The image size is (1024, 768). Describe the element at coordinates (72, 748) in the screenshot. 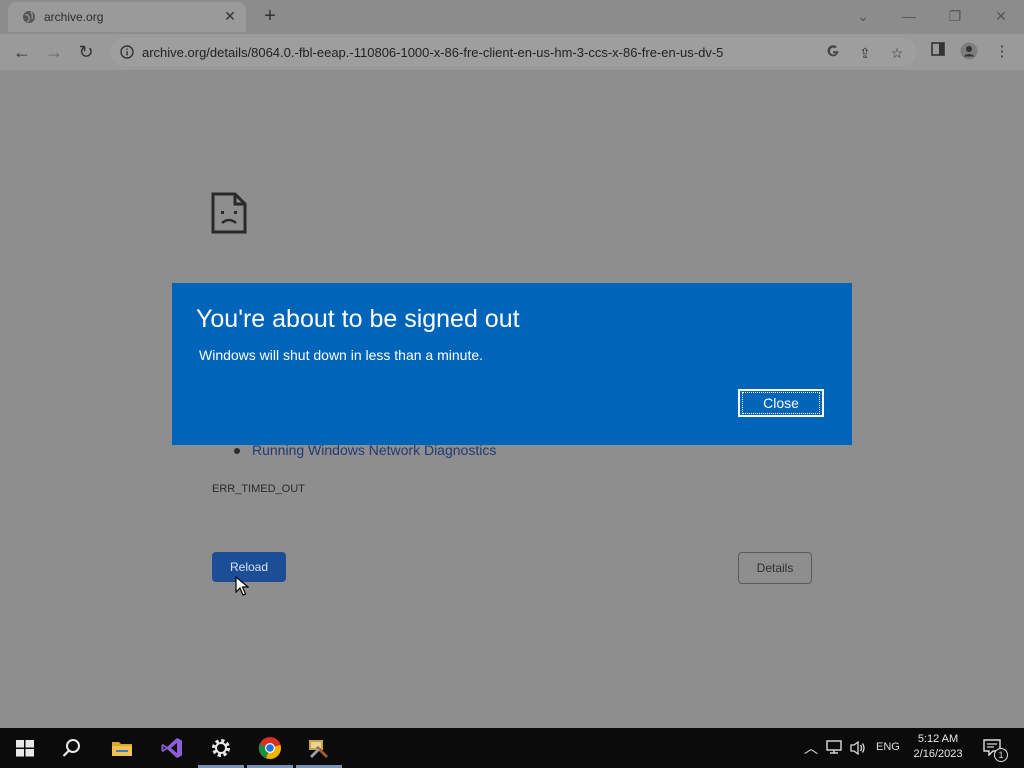

I see `search-icon` at that location.